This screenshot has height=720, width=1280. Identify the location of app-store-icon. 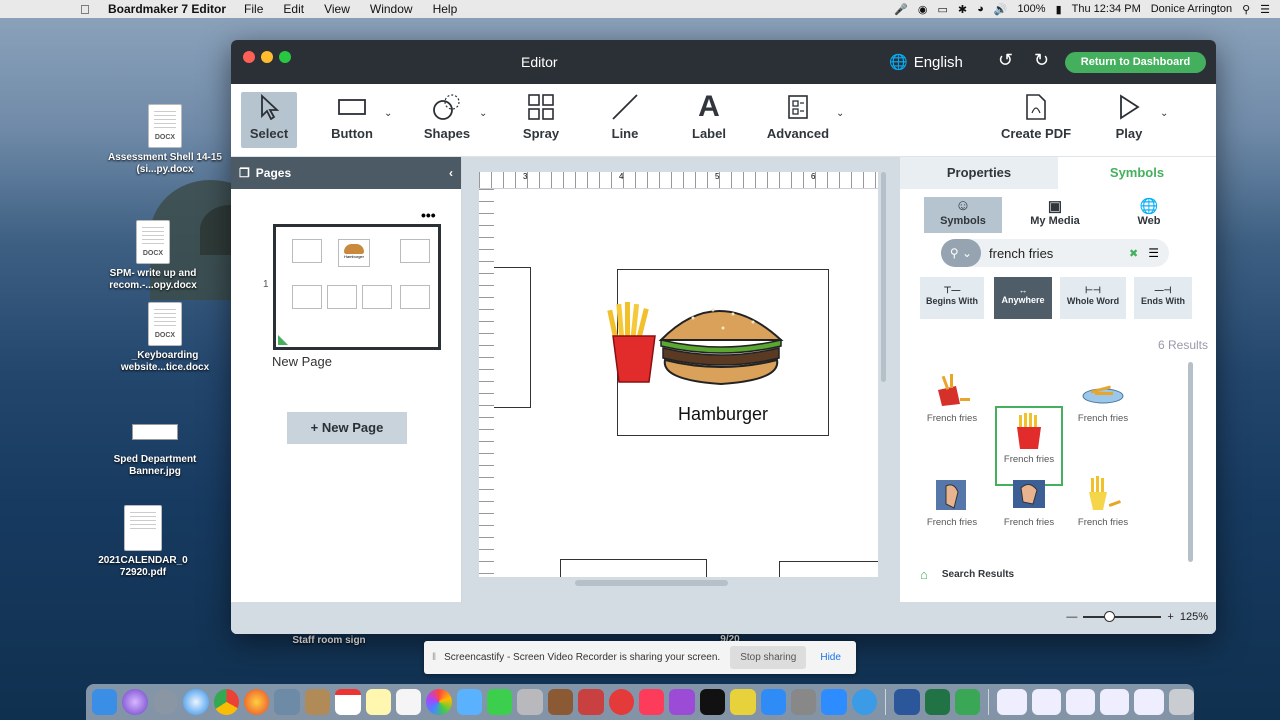
(773, 702).